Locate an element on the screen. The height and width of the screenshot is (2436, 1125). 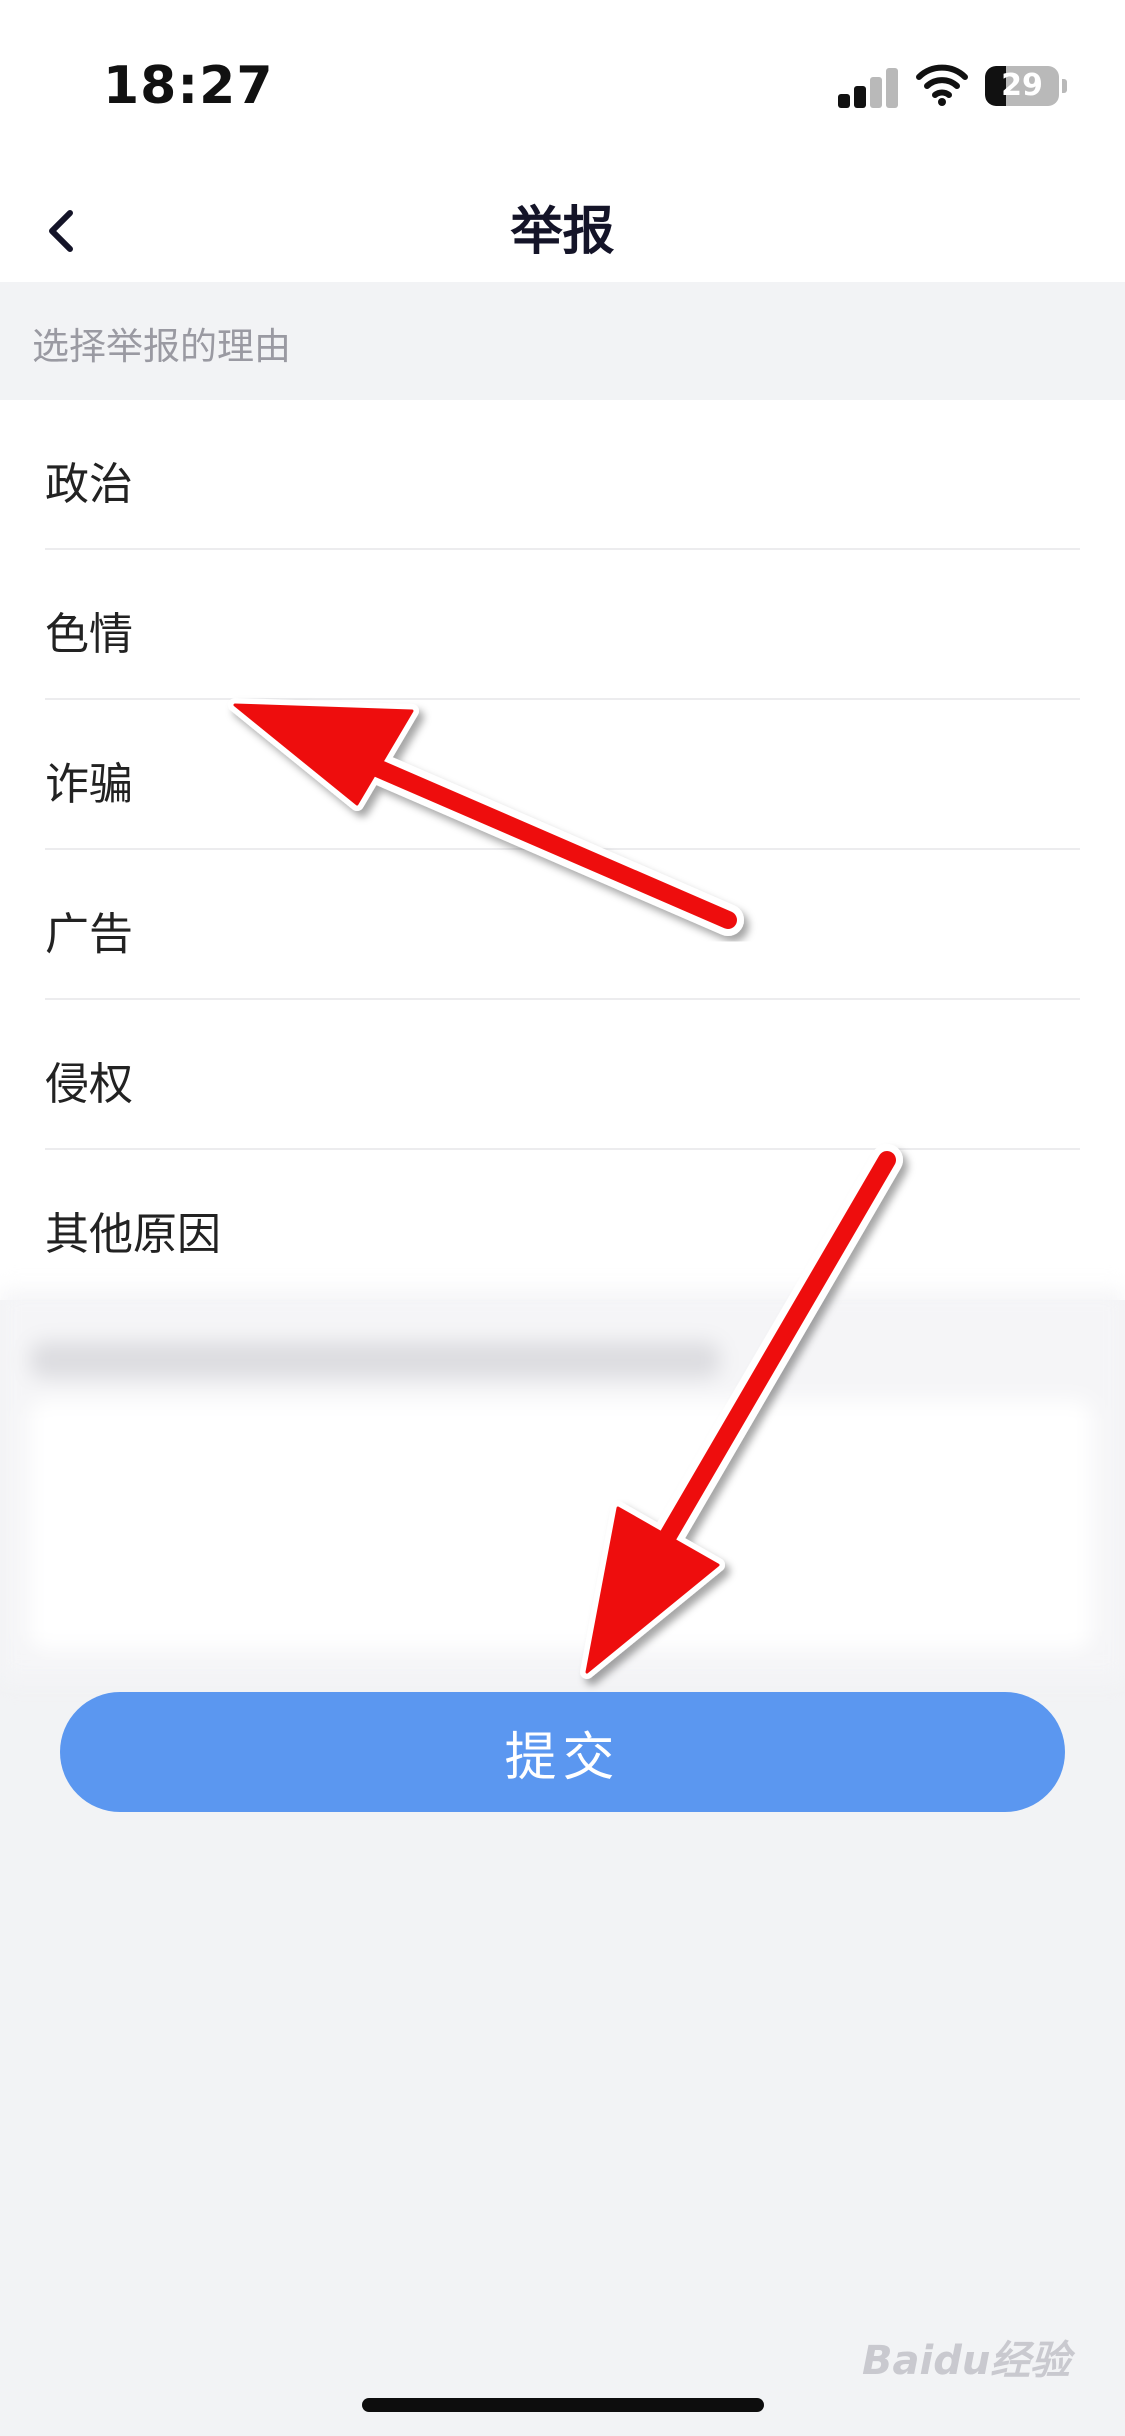
reason-item-other: 其他原因 is located at coordinates (562, 1225).